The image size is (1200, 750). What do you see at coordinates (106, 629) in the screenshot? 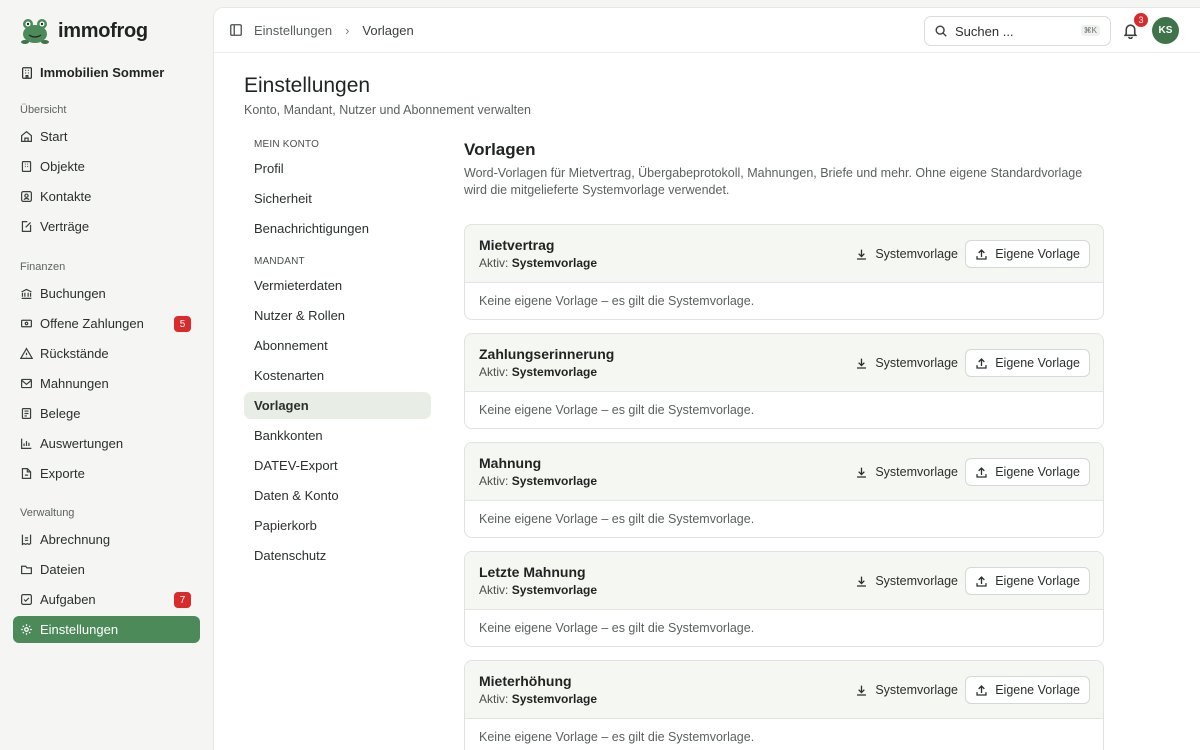
I see `sidebar-item-einstellungen: Einstellungen` at bounding box center [106, 629].